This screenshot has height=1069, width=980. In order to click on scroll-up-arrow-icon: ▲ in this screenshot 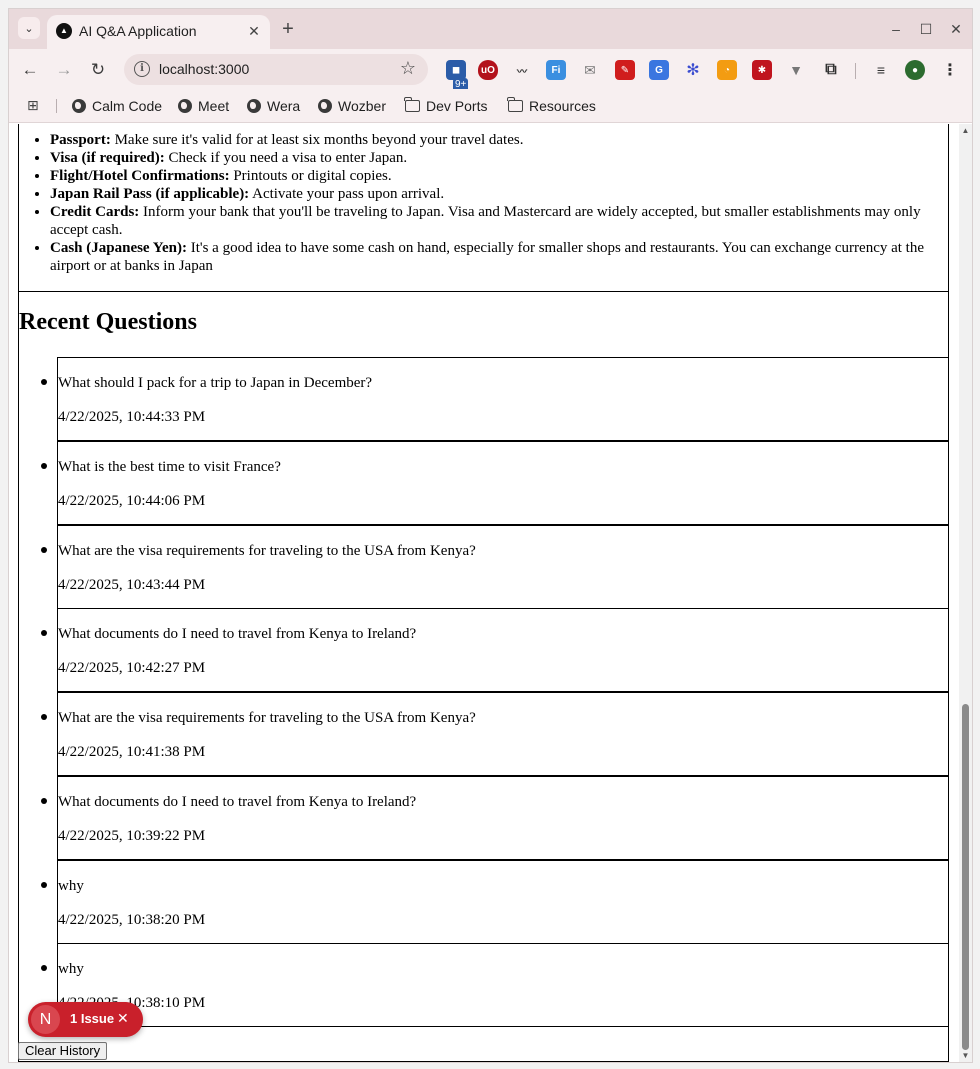, I will do `click(965, 130)`.